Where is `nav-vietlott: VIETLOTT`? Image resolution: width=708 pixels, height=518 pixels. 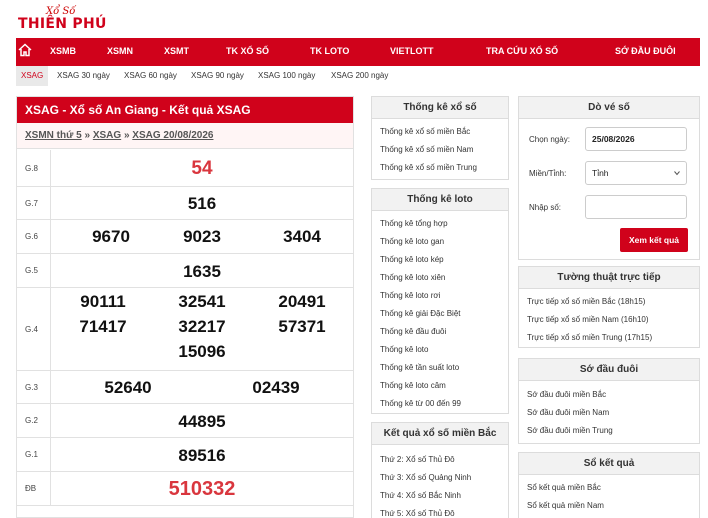
nav-vietlott: VIETLOTT is located at coordinates (412, 51).